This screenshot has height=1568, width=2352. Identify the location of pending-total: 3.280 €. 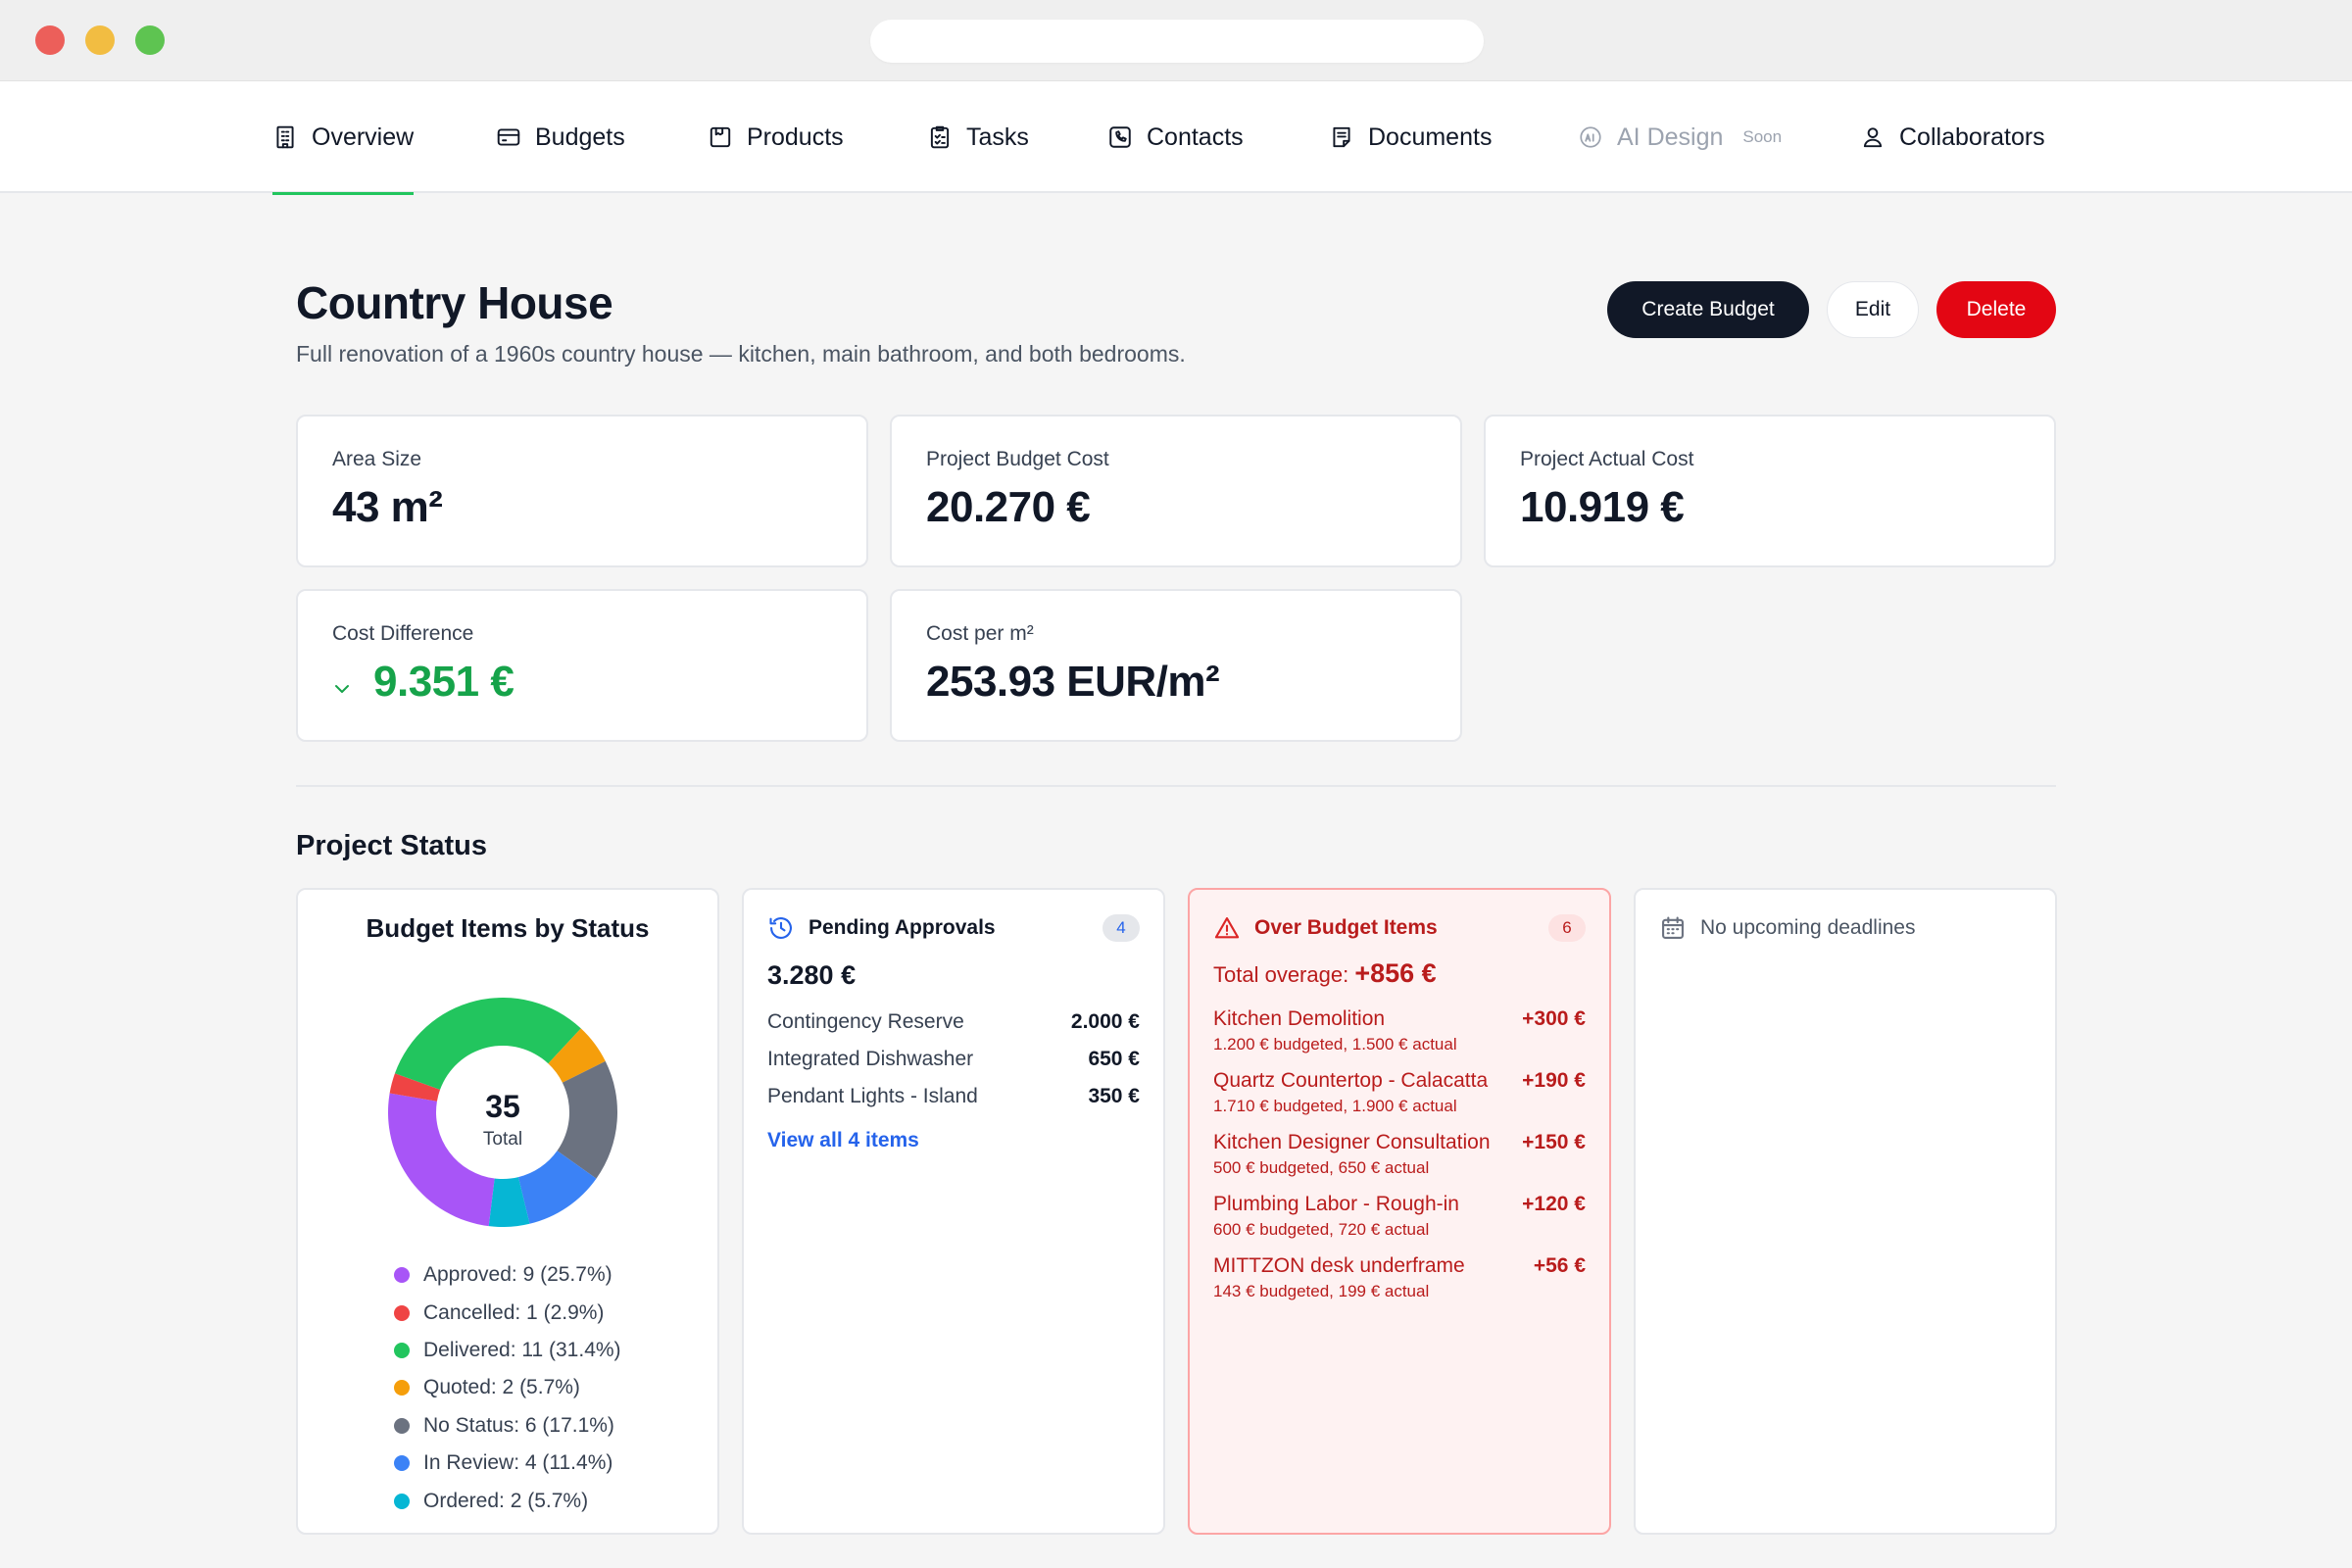
(812, 975).